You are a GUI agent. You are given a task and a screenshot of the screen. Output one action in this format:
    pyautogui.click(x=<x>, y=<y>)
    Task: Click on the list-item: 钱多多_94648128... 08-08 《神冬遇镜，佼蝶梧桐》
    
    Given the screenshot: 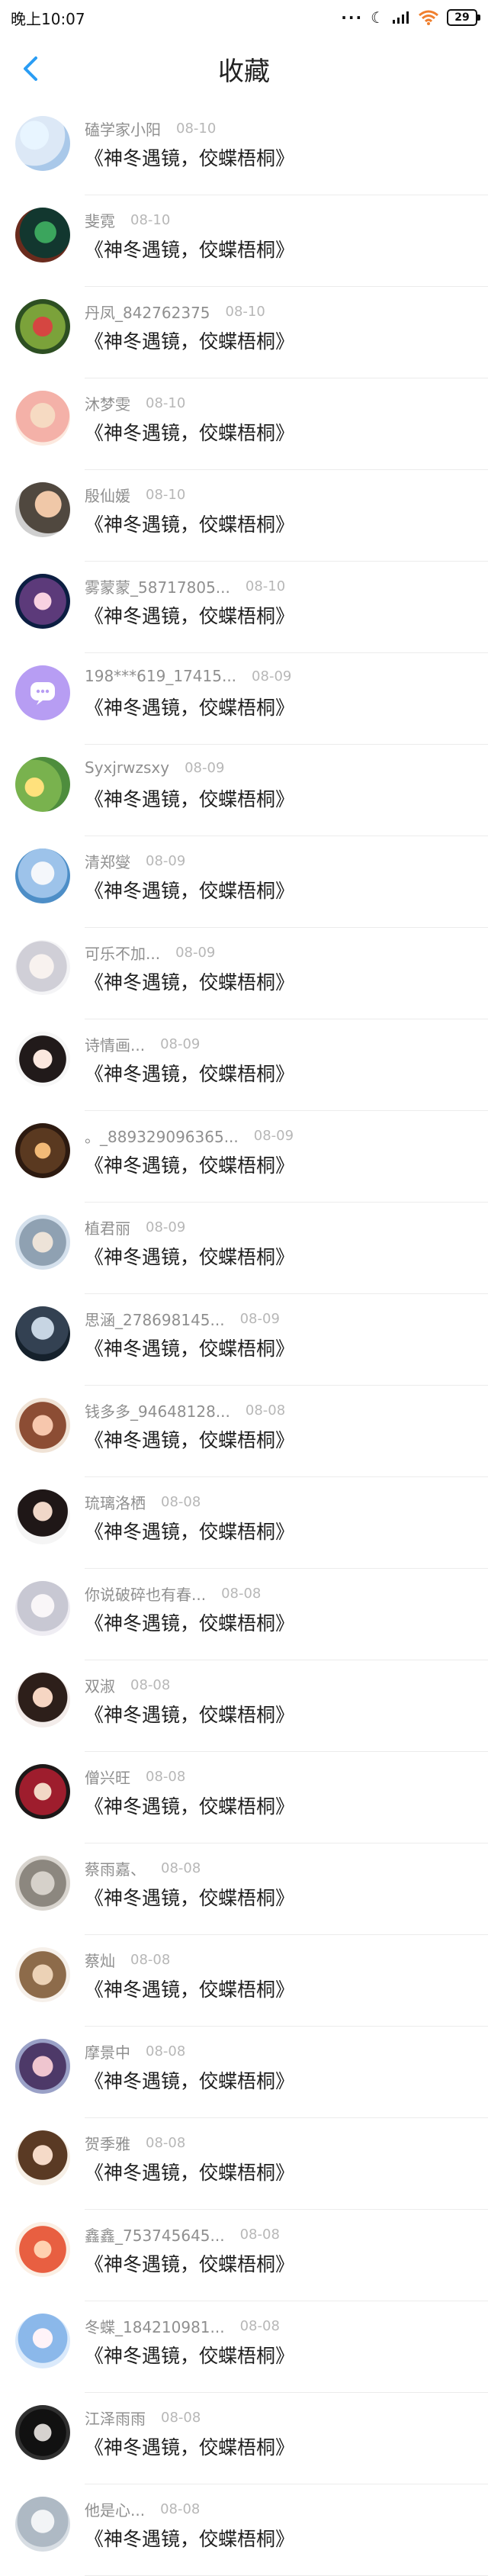 What is the action you would take?
    pyautogui.click(x=244, y=1431)
    